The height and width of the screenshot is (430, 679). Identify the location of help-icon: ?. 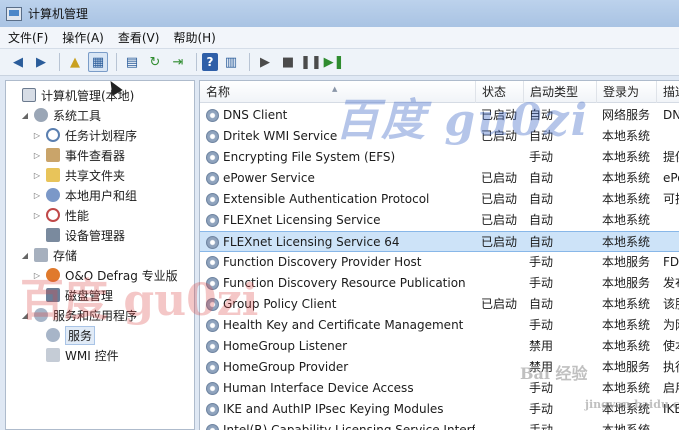
(210, 62).